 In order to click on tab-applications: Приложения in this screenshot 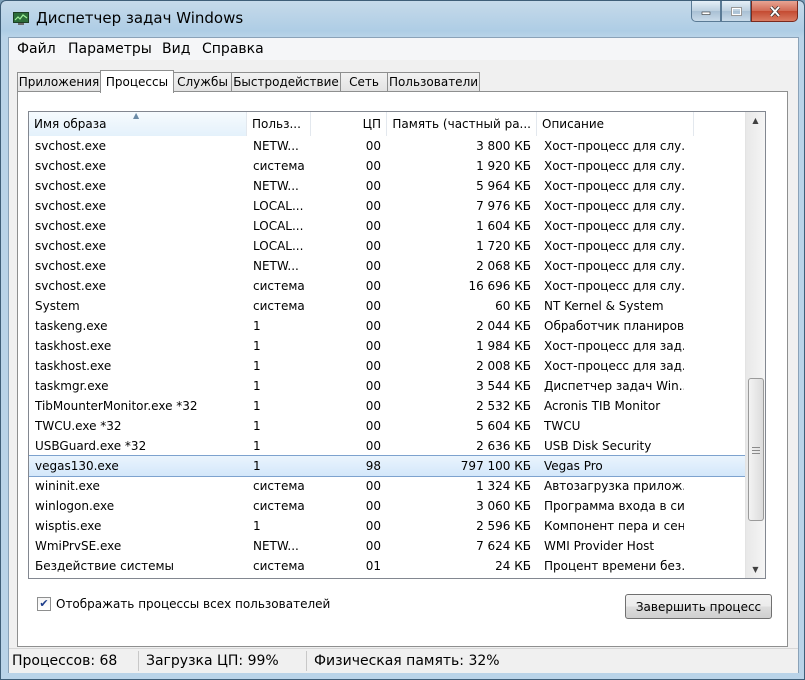, I will do `click(59, 81)`.